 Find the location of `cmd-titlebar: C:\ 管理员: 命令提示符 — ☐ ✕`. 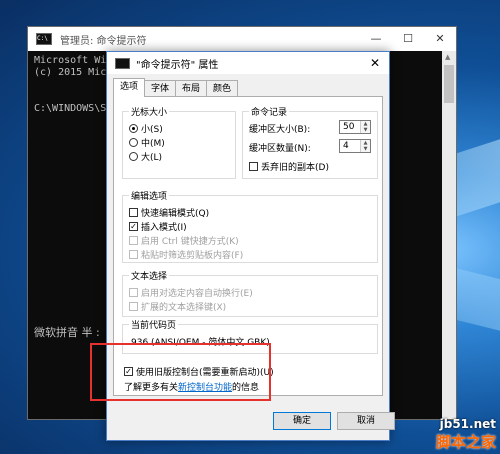

cmd-titlebar: C:\ 管理员: 命令提示符 — ☐ ✕ is located at coordinates (242, 39).